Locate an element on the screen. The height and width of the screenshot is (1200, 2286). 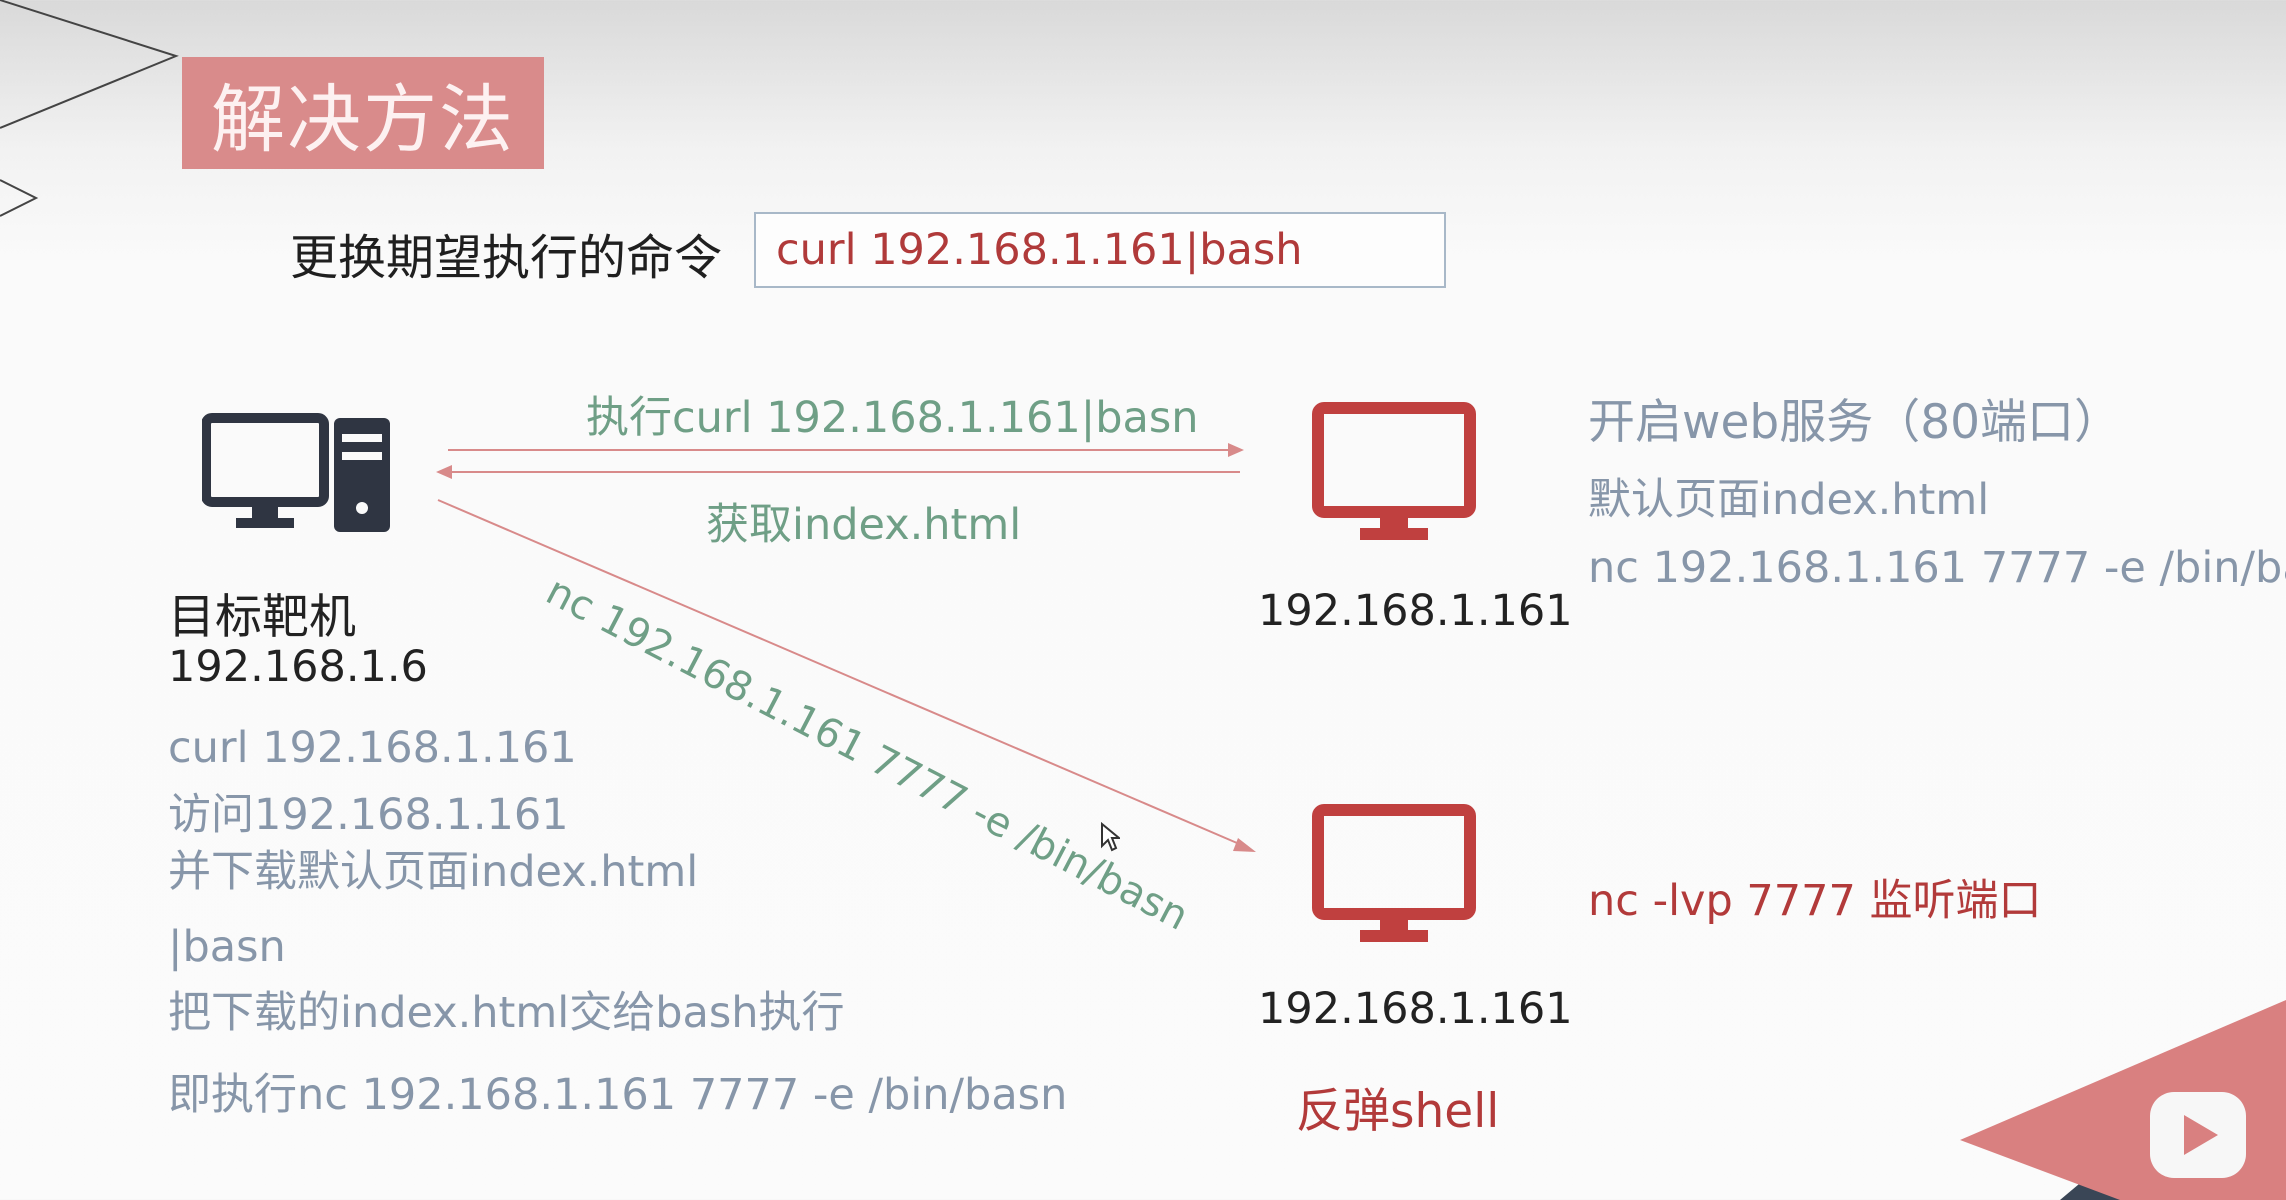
server-bottom-caption: 反弹shell is located at coordinates (1398, 1111).